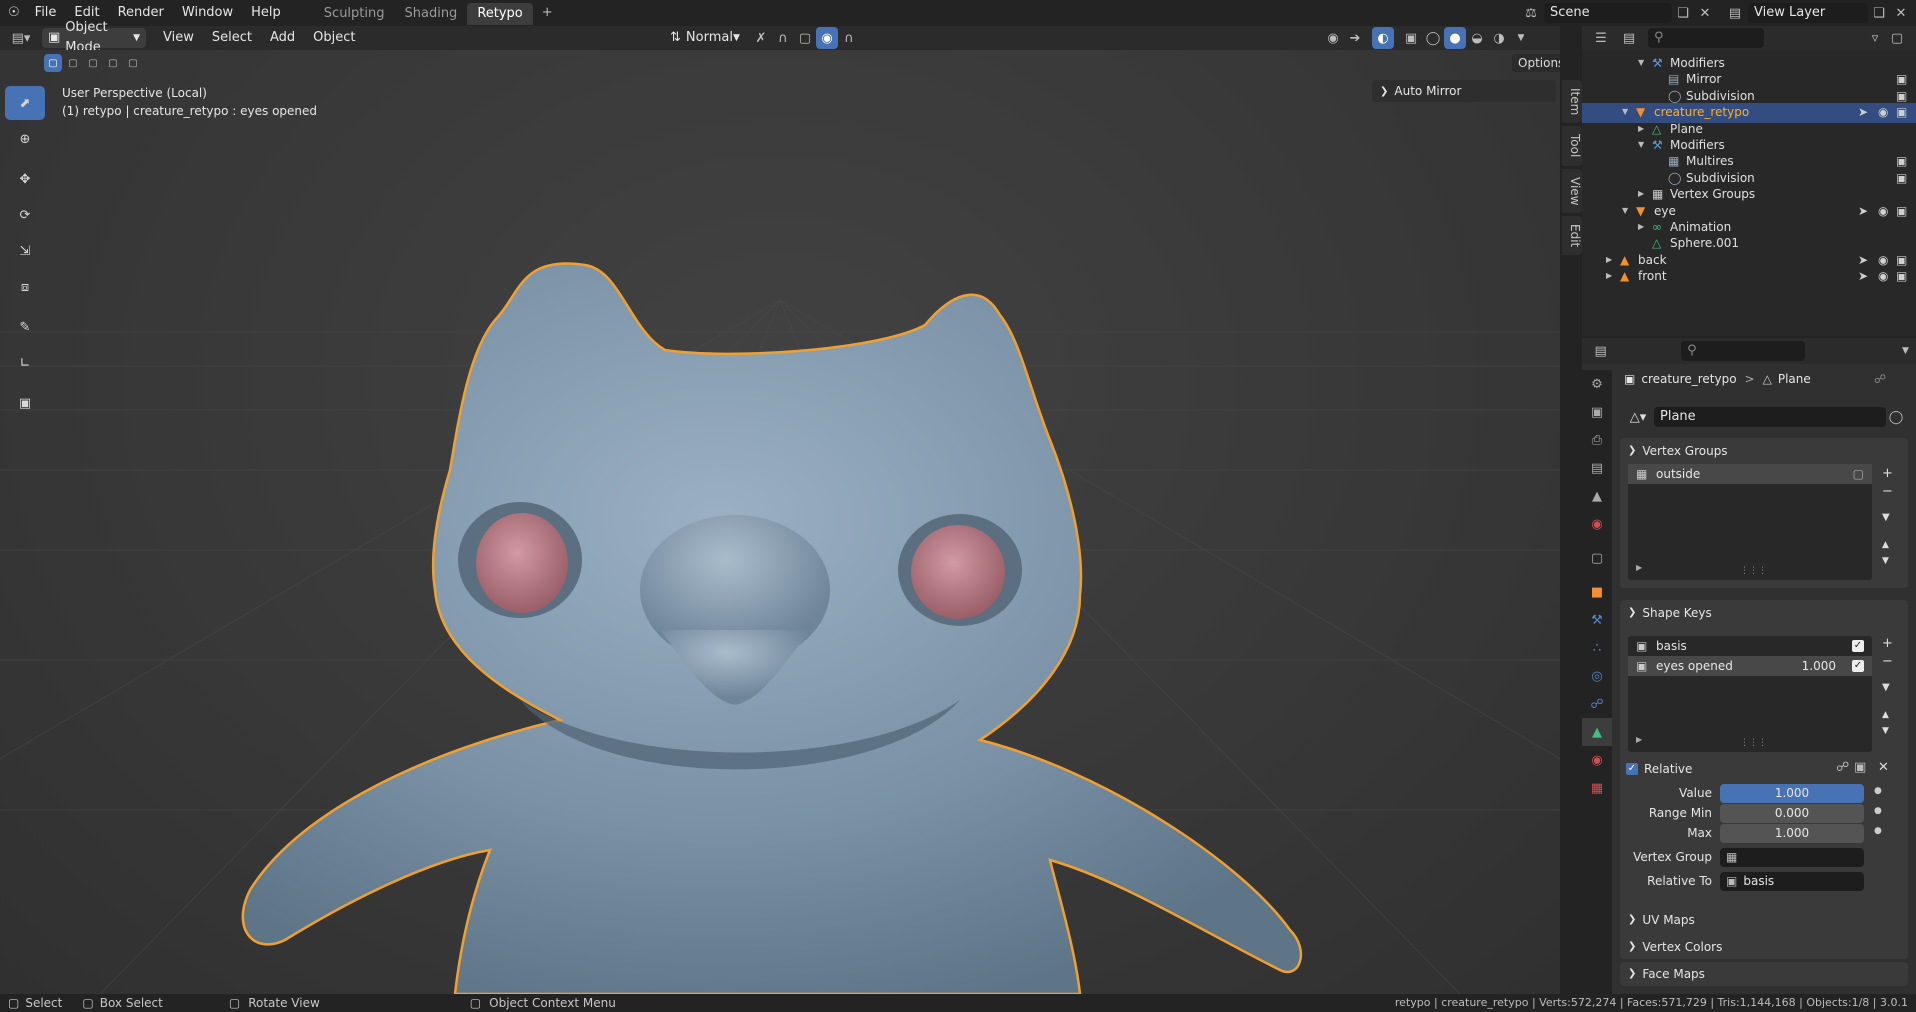 This screenshot has width=1916, height=1012. What do you see at coordinates (1597, 384) in the screenshot?
I see `tool-props-icon: ⚙` at bounding box center [1597, 384].